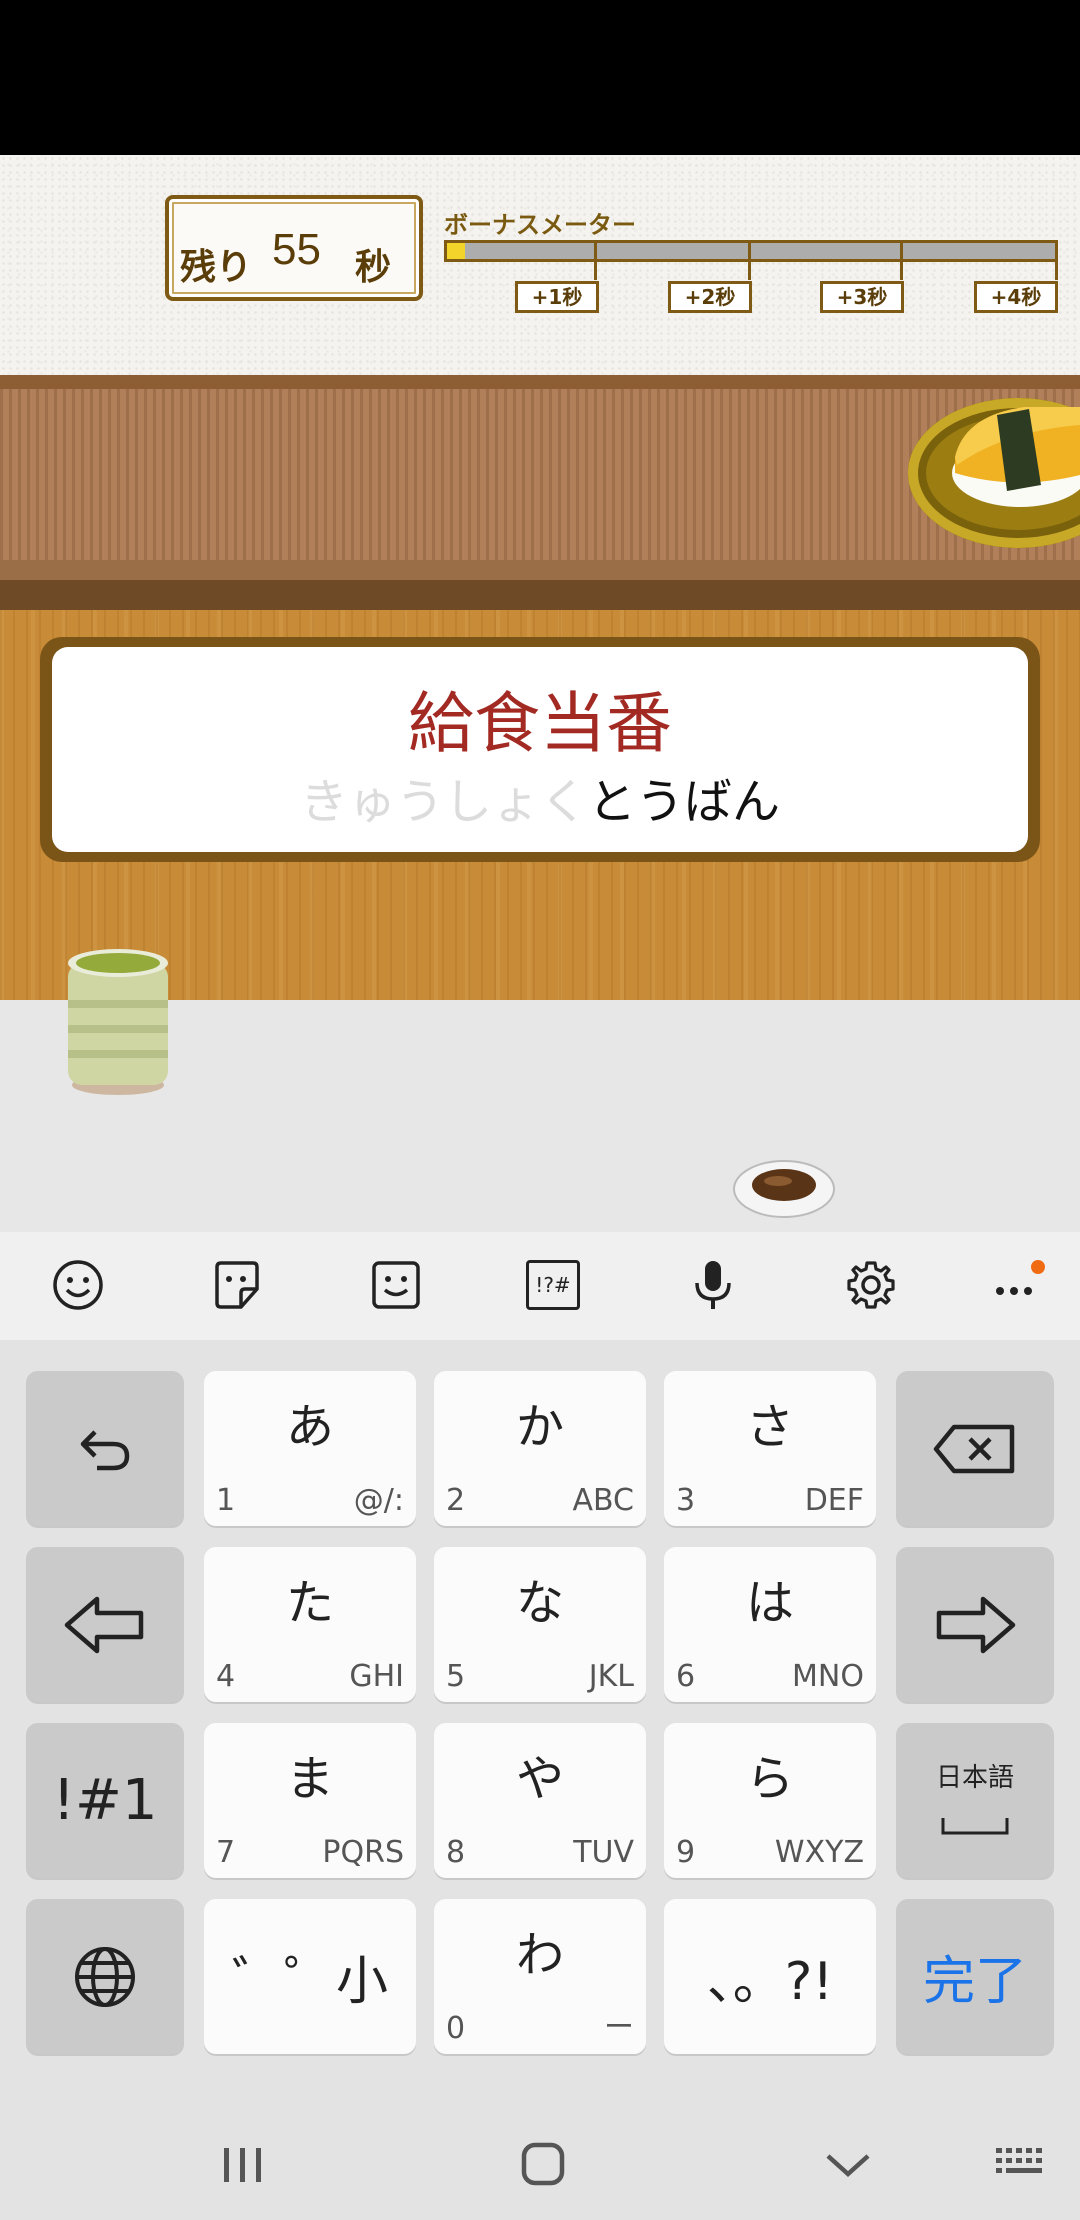 The image size is (1080, 2220). I want to click on key-sub-label: ー, so click(619, 2027).